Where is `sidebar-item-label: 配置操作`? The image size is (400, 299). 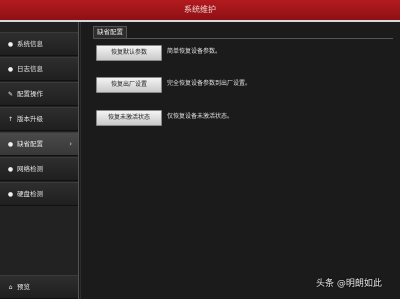 sidebar-item-label: 配置操作 is located at coordinates (30, 94).